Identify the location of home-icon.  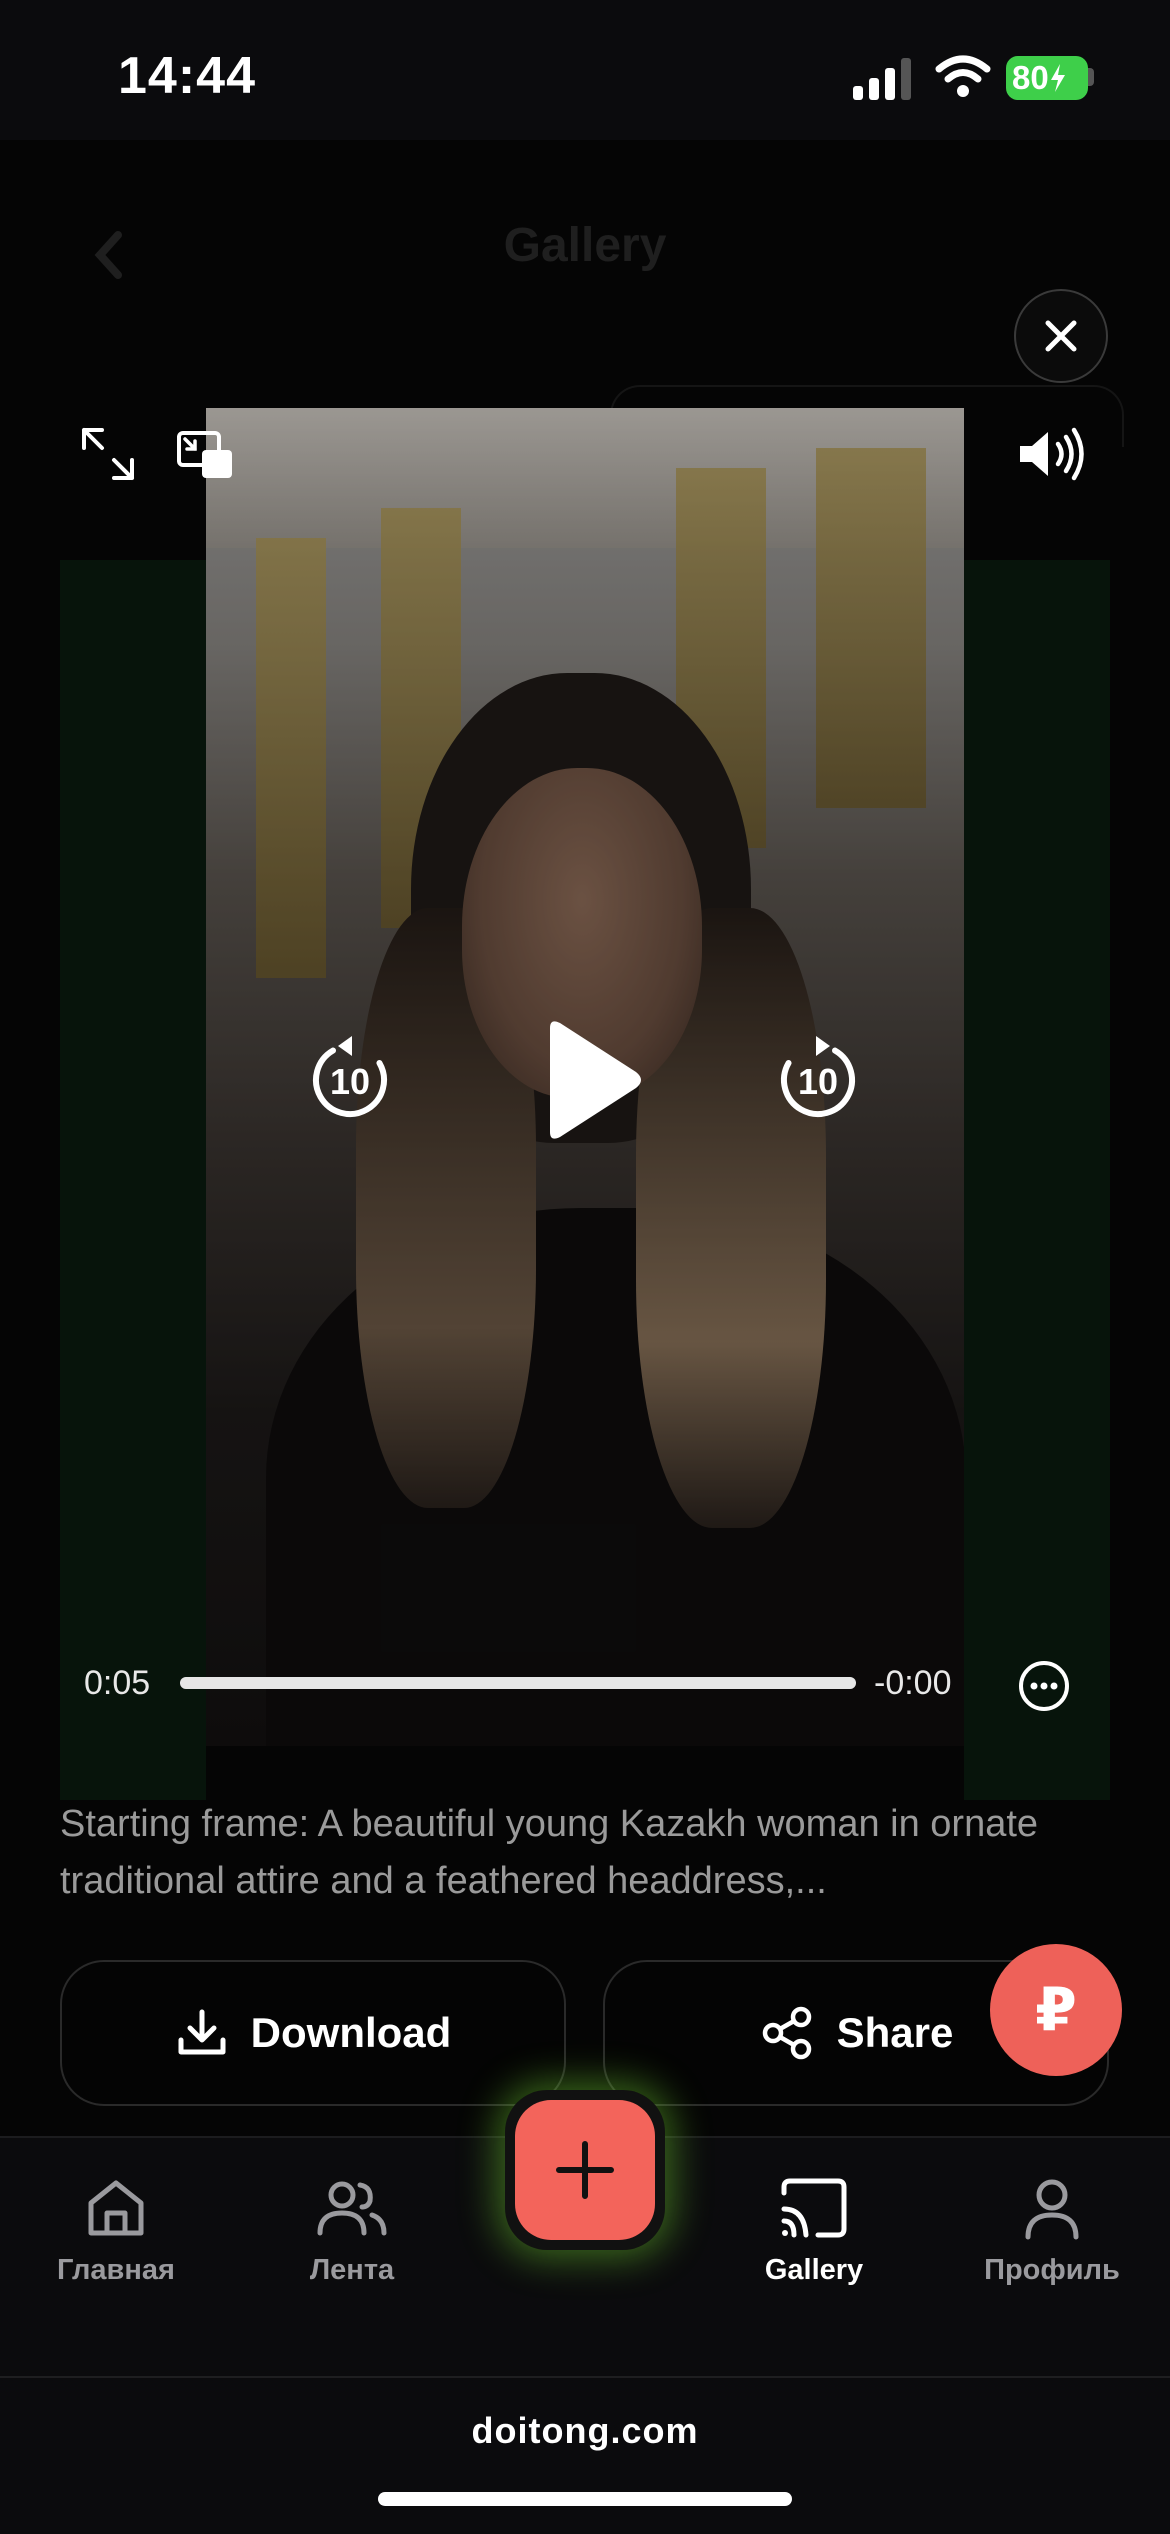
(116, 2208).